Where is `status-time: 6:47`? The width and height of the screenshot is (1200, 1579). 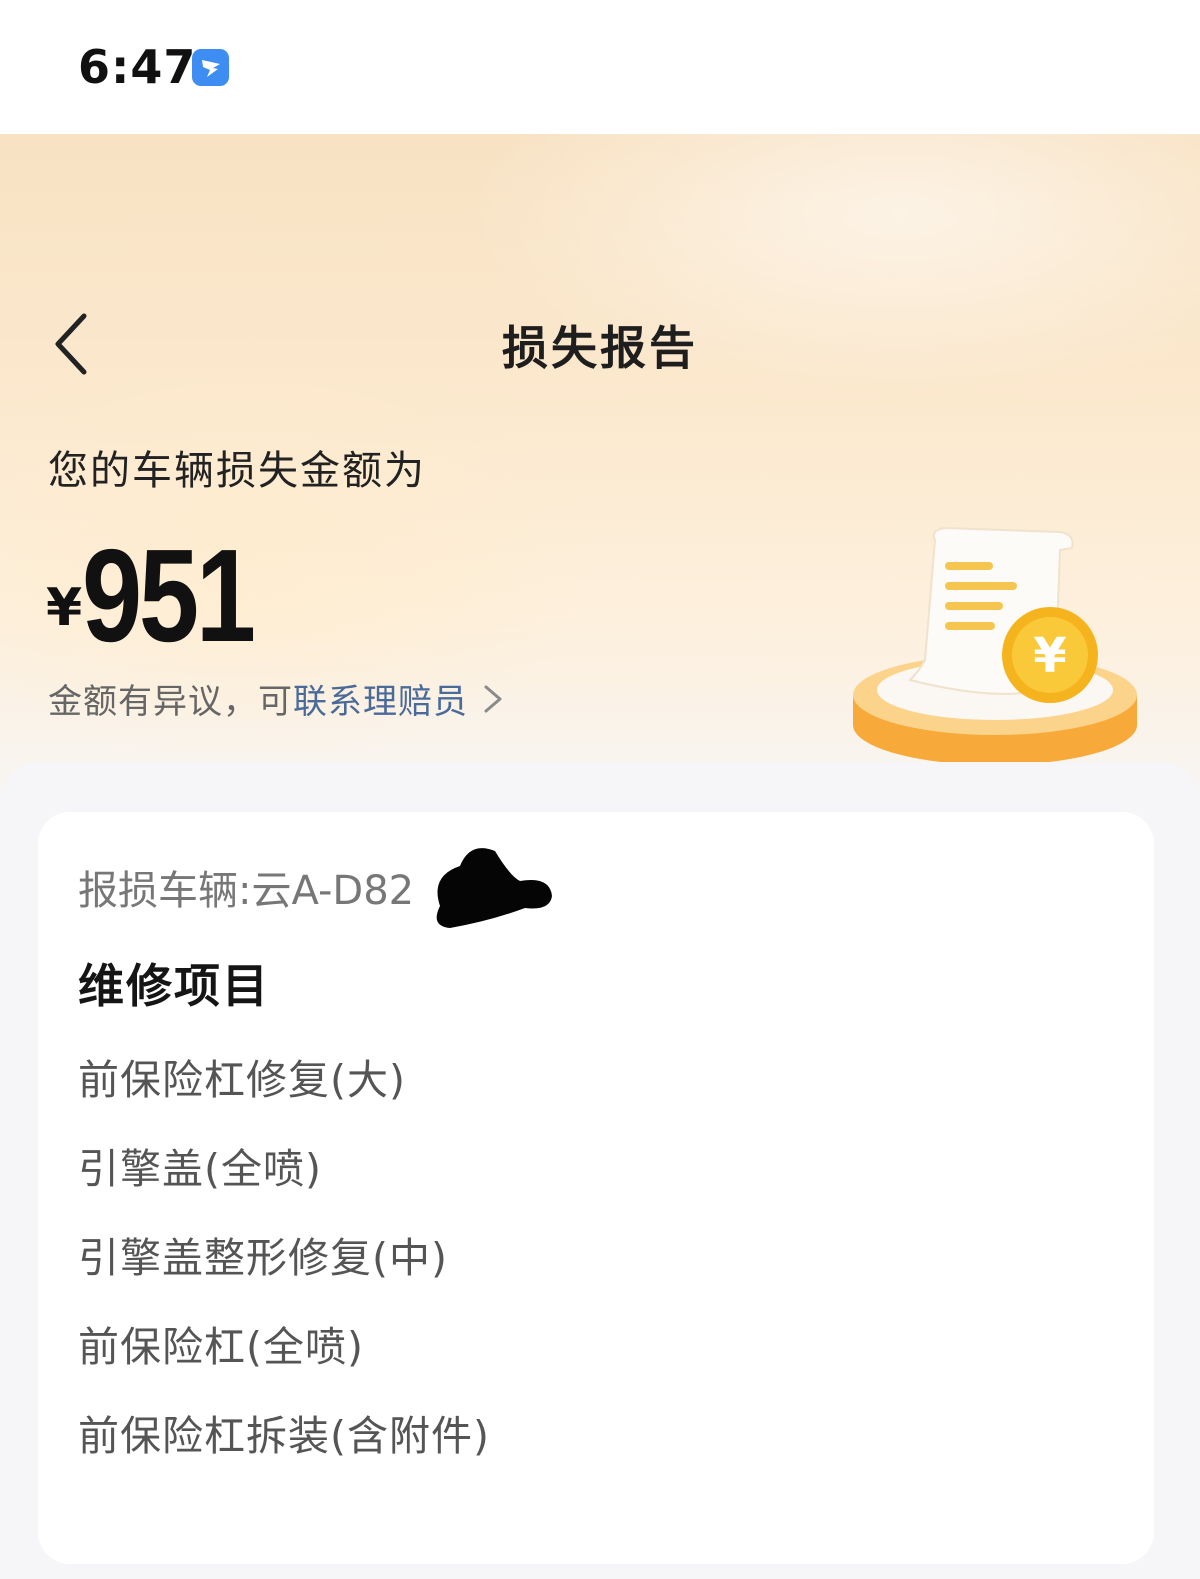 status-time: 6:47 is located at coordinates (137, 67).